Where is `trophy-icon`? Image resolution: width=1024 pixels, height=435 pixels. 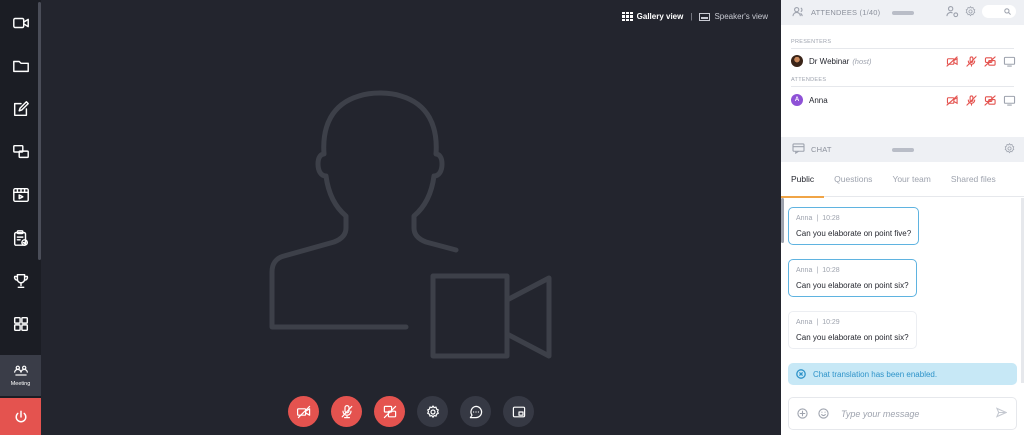 trophy-icon is located at coordinates (20, 280).